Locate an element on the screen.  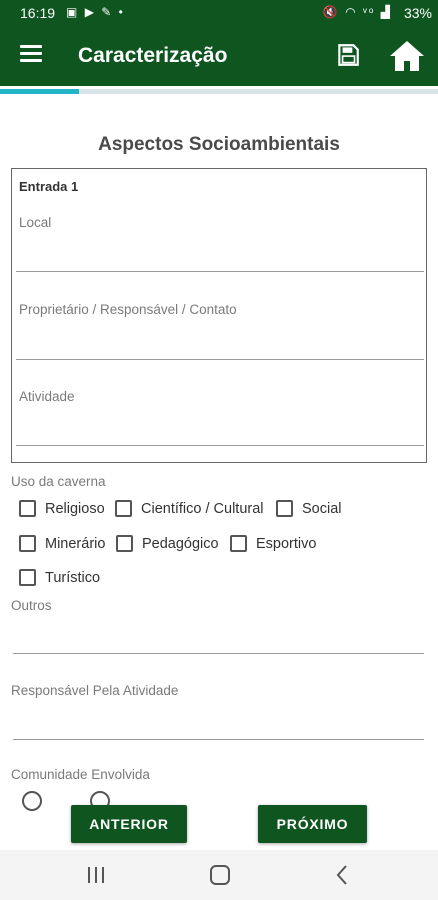
page-title: Caracterização is located at coordinates (153, 55).